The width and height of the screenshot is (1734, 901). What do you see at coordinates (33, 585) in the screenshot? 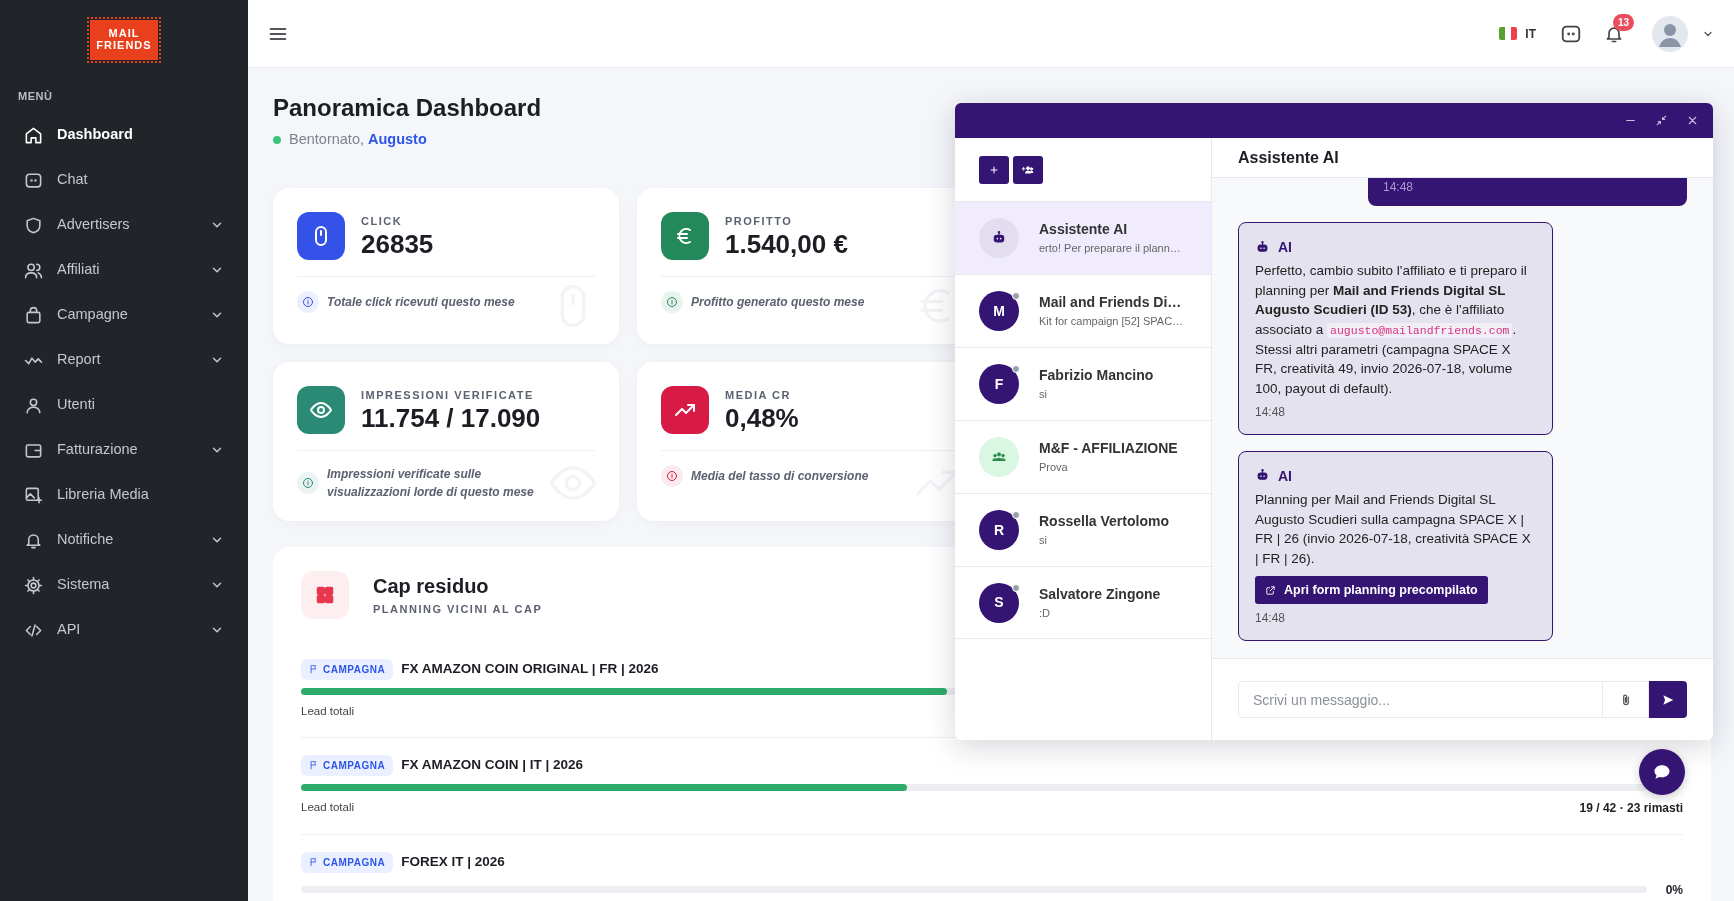
I see `settings-icon` at bounding box center [33, 585].